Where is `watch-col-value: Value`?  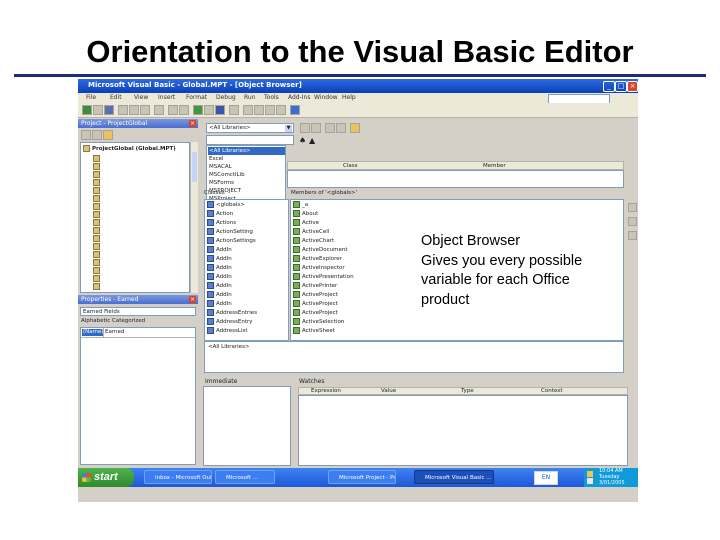 watch-col-value: Value is located at coordinates (388, 391).